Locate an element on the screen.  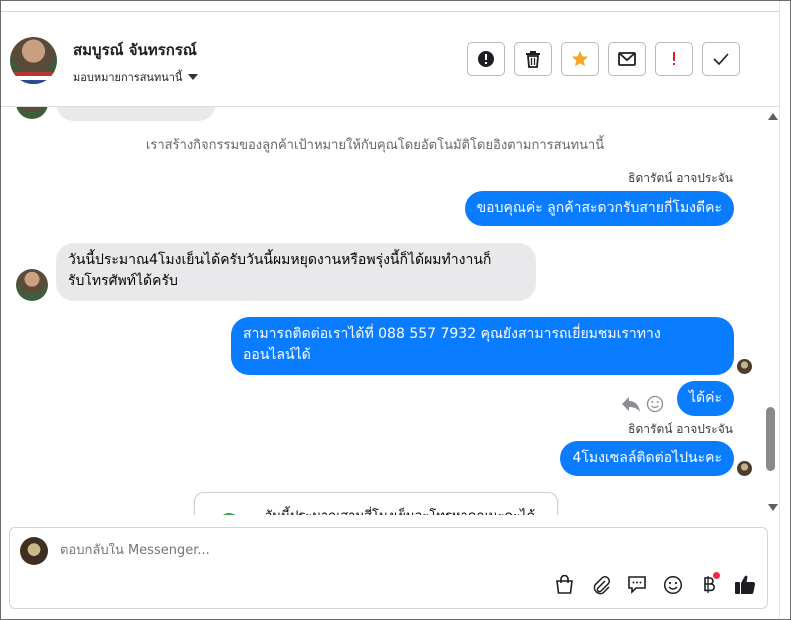
trash-icon is located at coordinates (533, 59).